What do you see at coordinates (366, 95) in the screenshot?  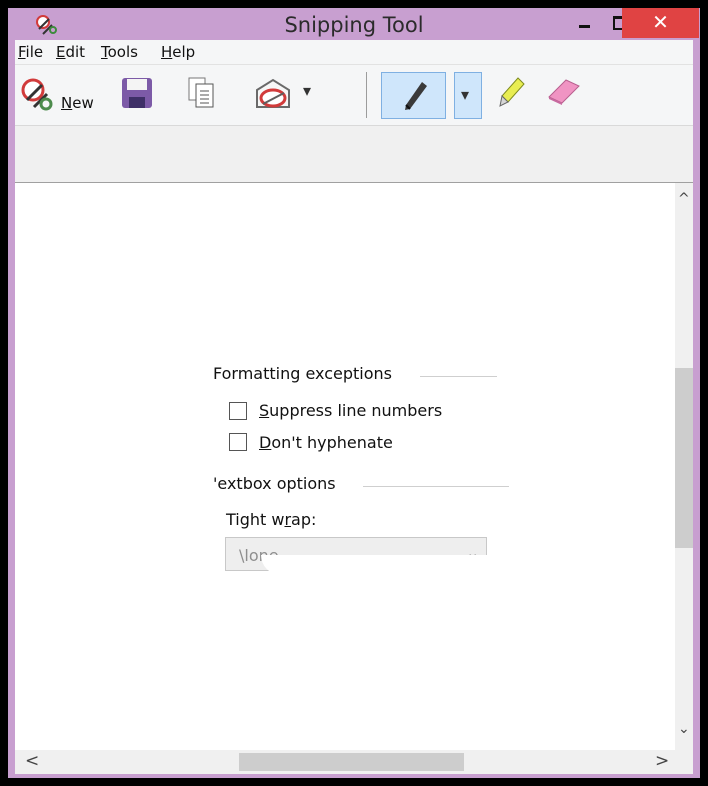 I see `toolbar-separator` at bounding box center [366, 95].